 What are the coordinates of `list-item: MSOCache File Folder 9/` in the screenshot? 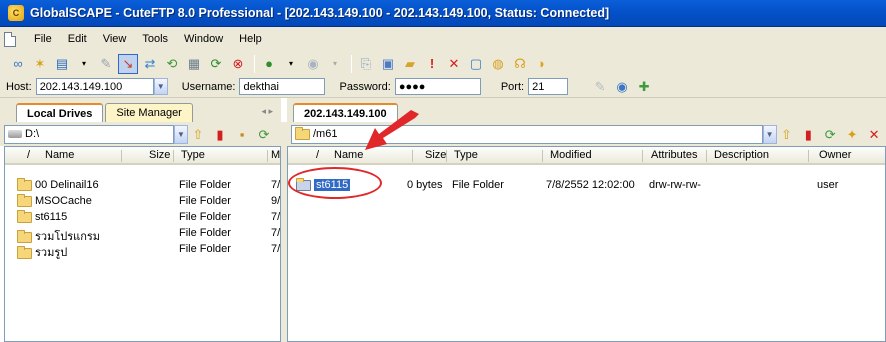 It's located at (142, 201).